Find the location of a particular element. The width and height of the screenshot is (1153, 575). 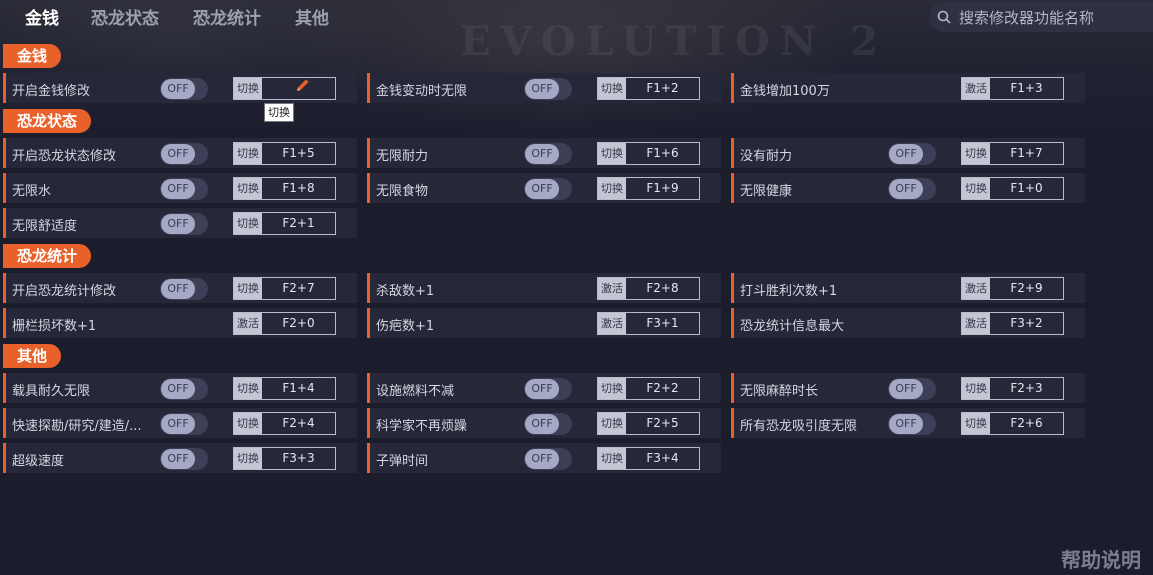

hotkey-value: F1+0 is located at coordinates (1026, 188).